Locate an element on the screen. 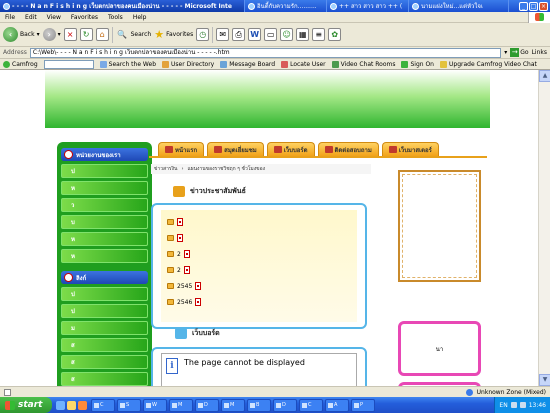 Image resolution: width=550 pixels, height=413 pixels. favorites-button: ★ Favorites is located at coordinates (173, 34).